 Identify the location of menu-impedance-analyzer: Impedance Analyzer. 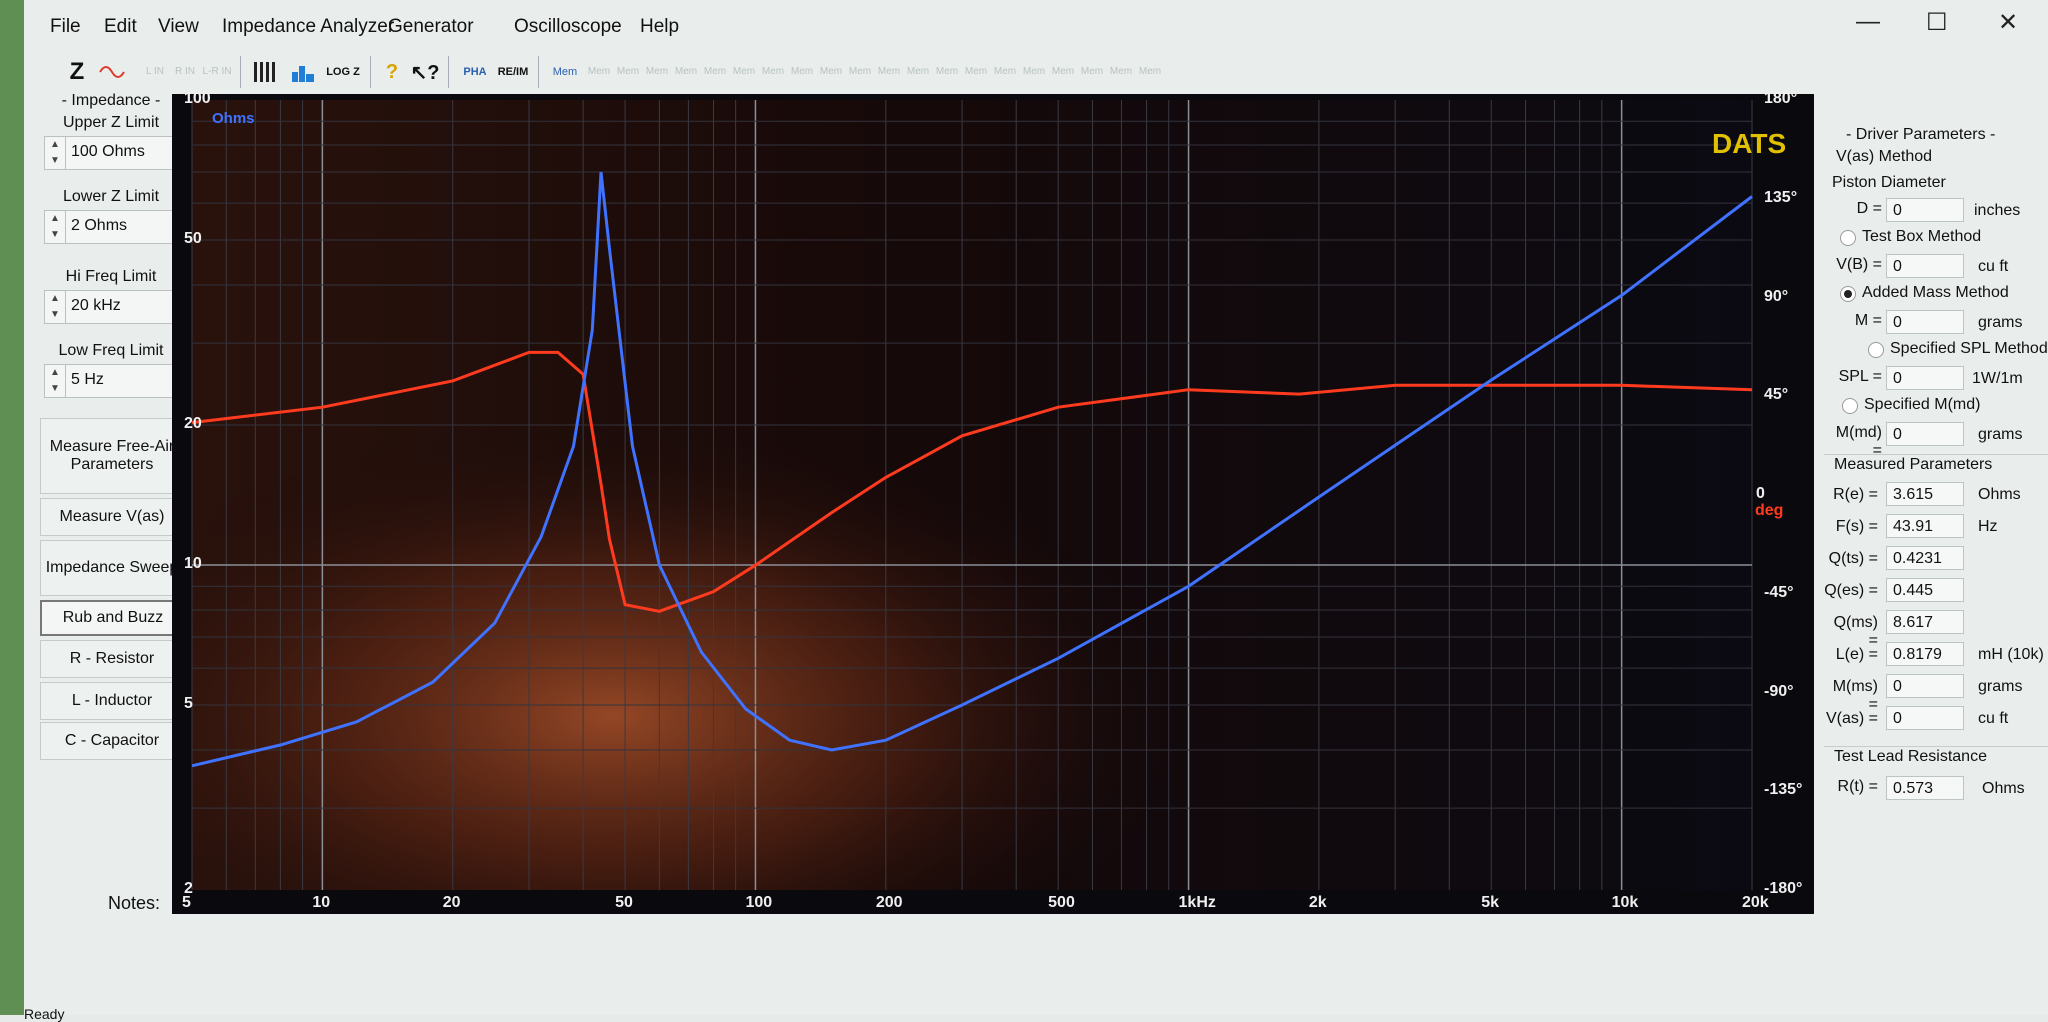
(308, 27).